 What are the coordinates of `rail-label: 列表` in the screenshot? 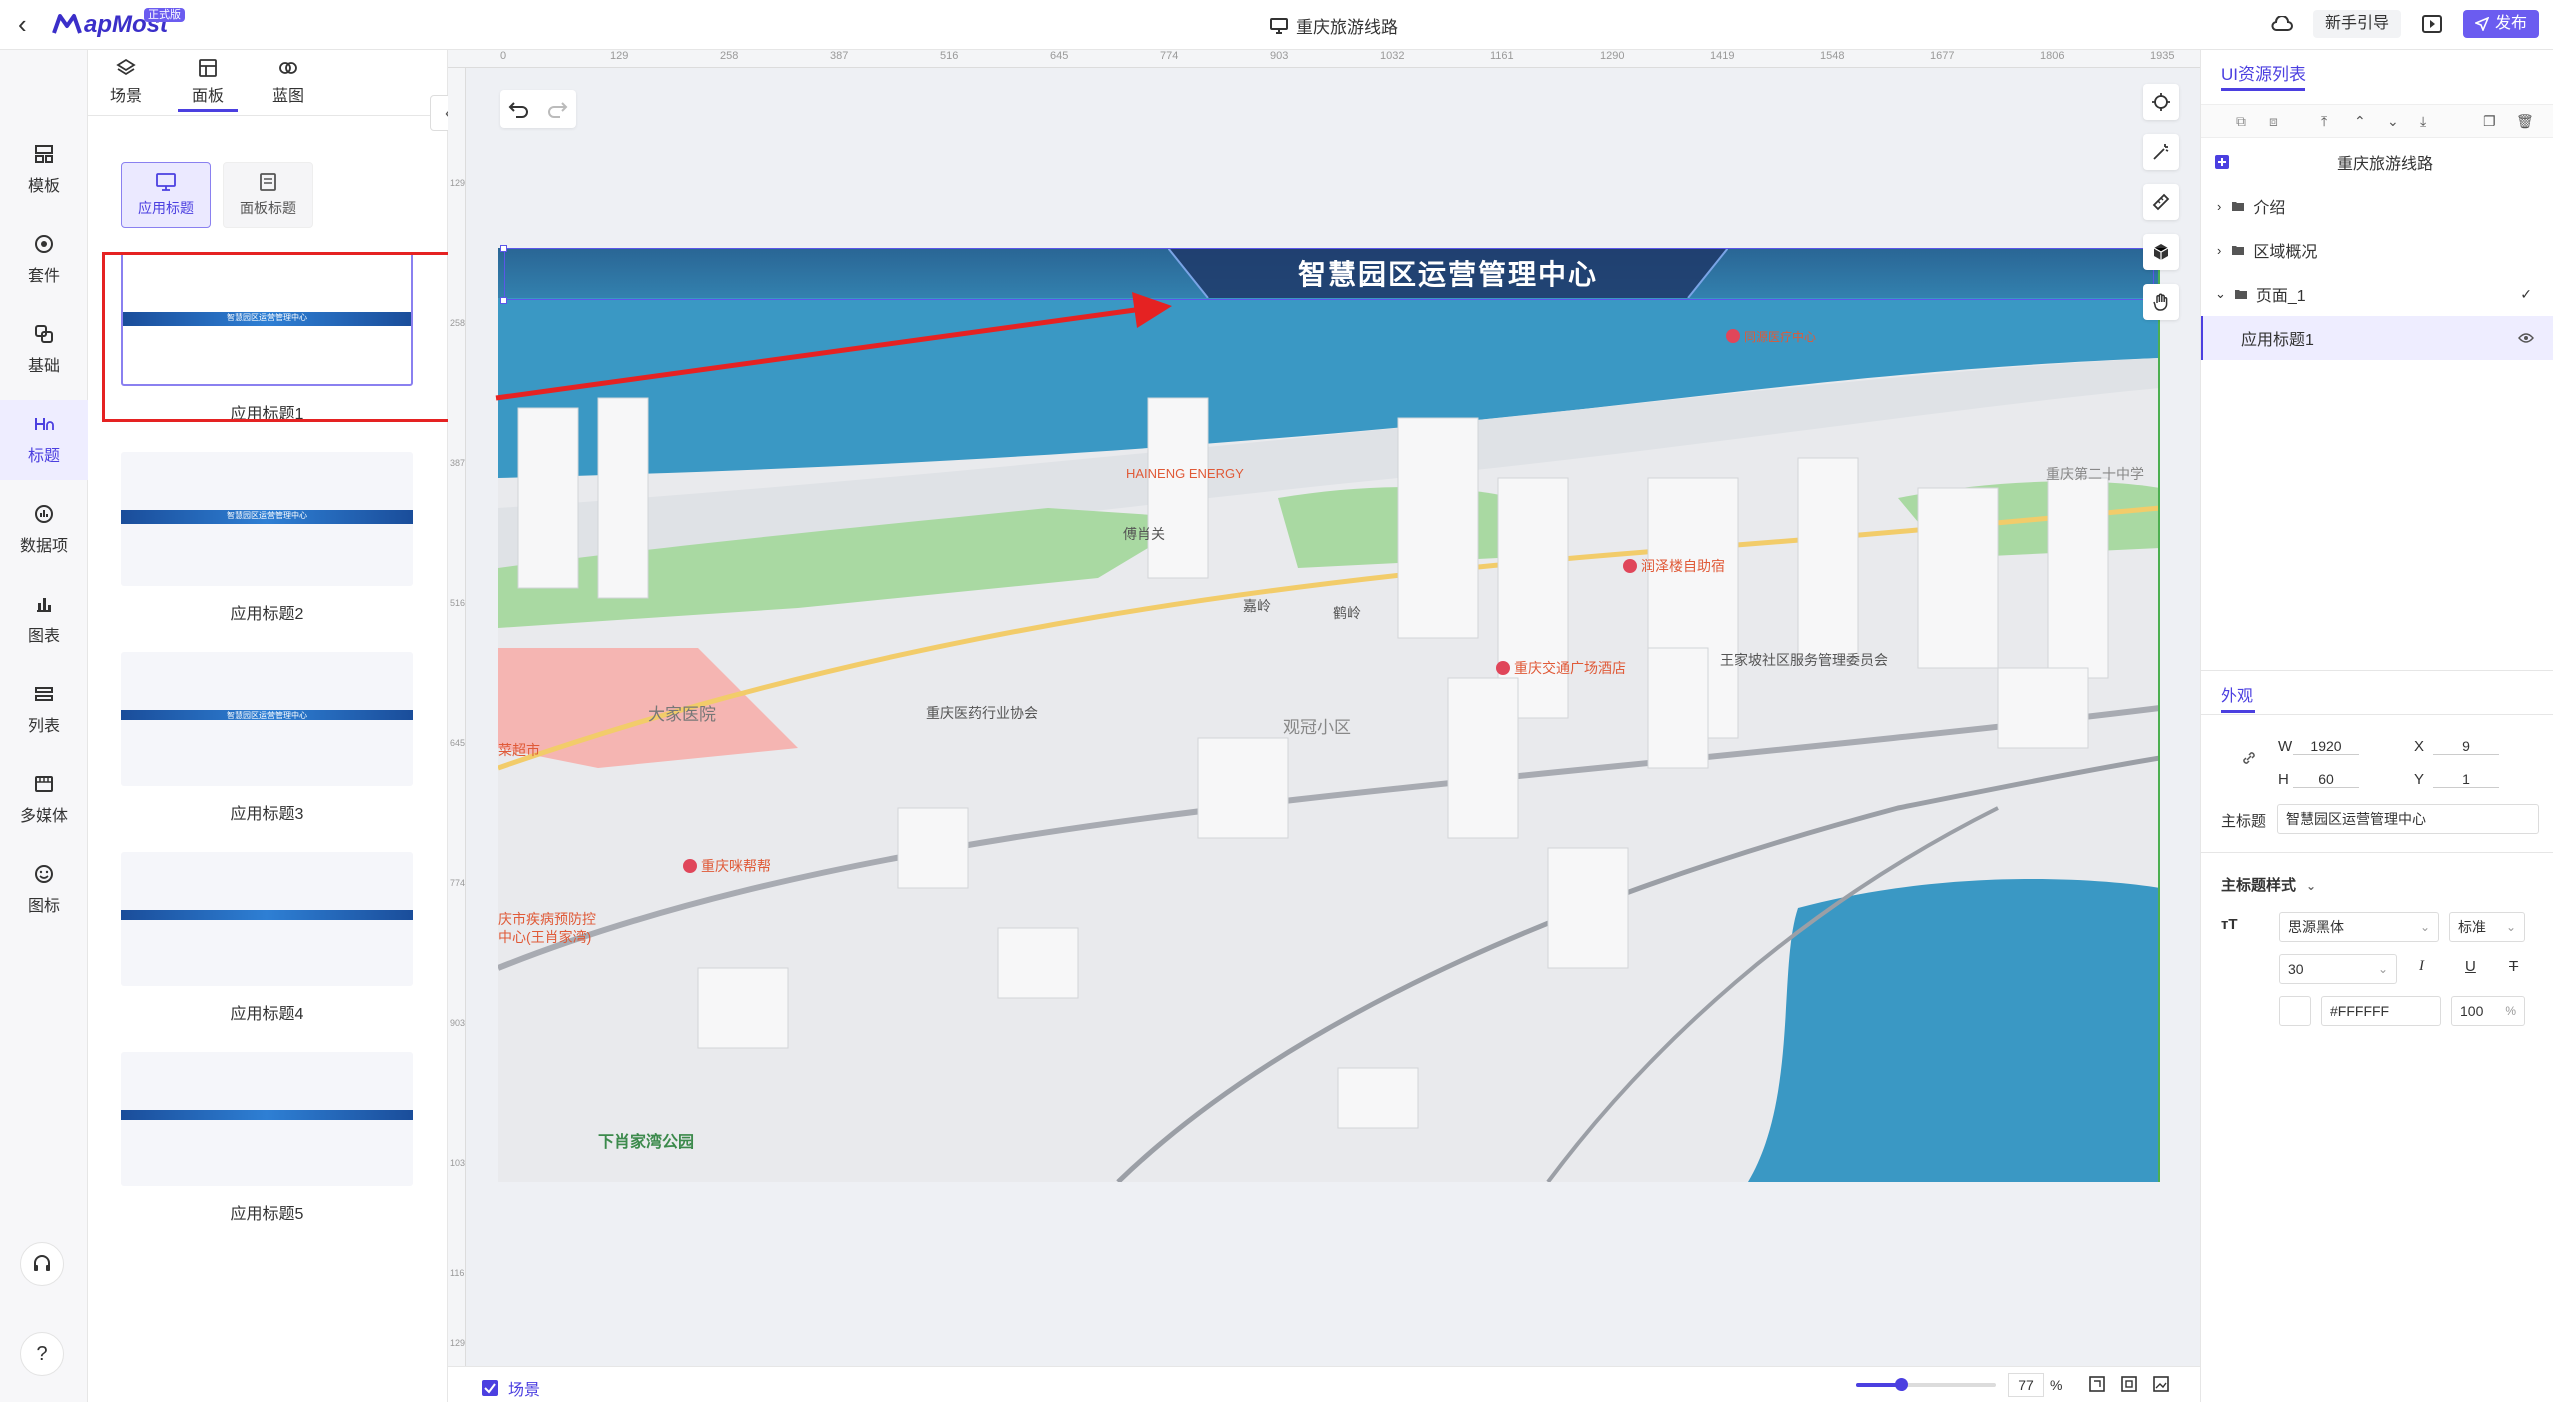 It's located at (43, 726).